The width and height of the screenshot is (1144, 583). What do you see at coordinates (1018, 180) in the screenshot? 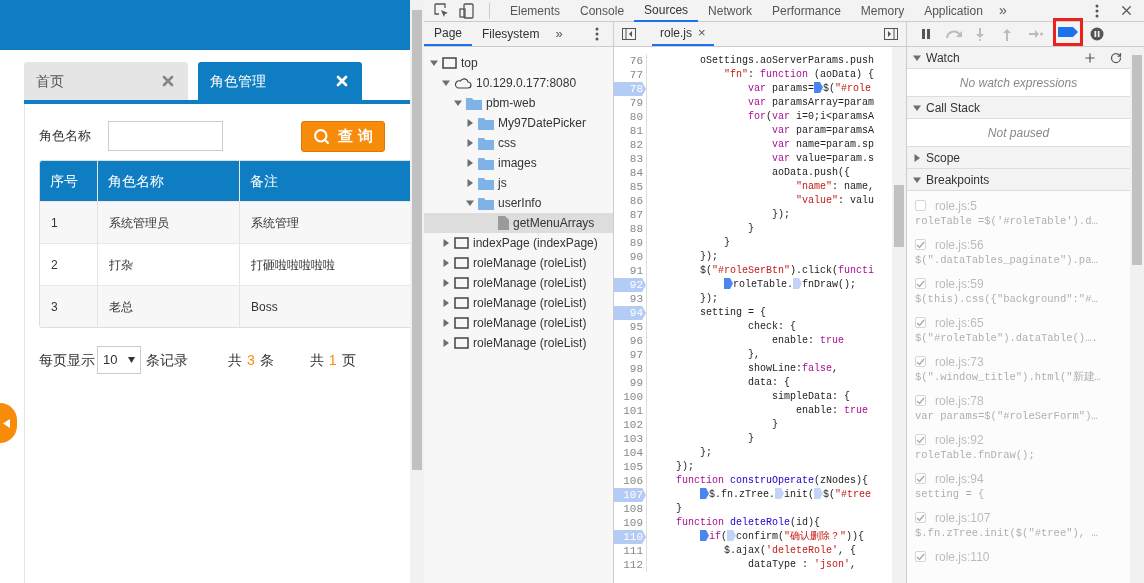
I see `section-header: Breakpoints` at bounding box center [1018, 180].